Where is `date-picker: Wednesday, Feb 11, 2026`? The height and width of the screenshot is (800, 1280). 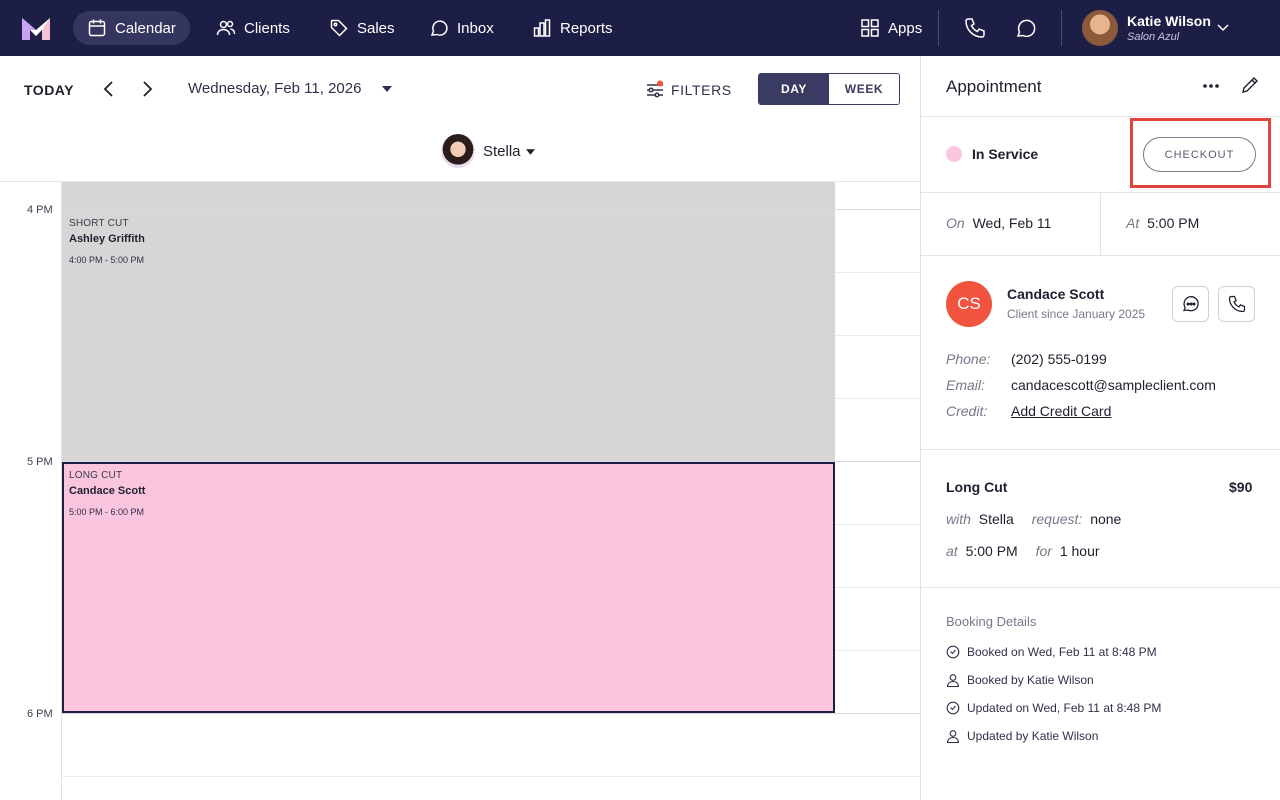 date-picker: Wednesday, Feb 11, 2026 is located at coordinates (274, 88).